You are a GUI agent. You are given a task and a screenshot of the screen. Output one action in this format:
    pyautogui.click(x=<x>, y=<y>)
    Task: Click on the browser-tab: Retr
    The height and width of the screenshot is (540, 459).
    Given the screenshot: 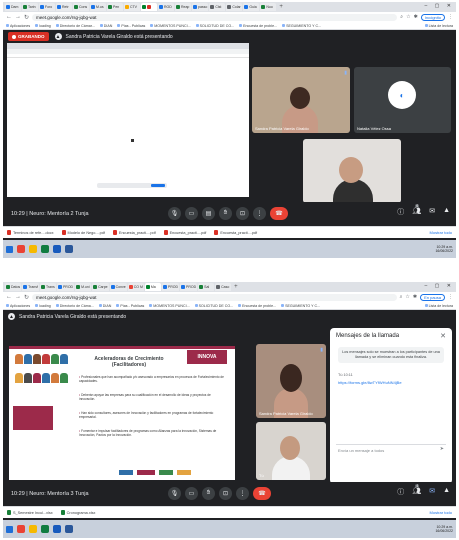 What is the action you would take?
    pyautogui.click(x=64, y=7)
    